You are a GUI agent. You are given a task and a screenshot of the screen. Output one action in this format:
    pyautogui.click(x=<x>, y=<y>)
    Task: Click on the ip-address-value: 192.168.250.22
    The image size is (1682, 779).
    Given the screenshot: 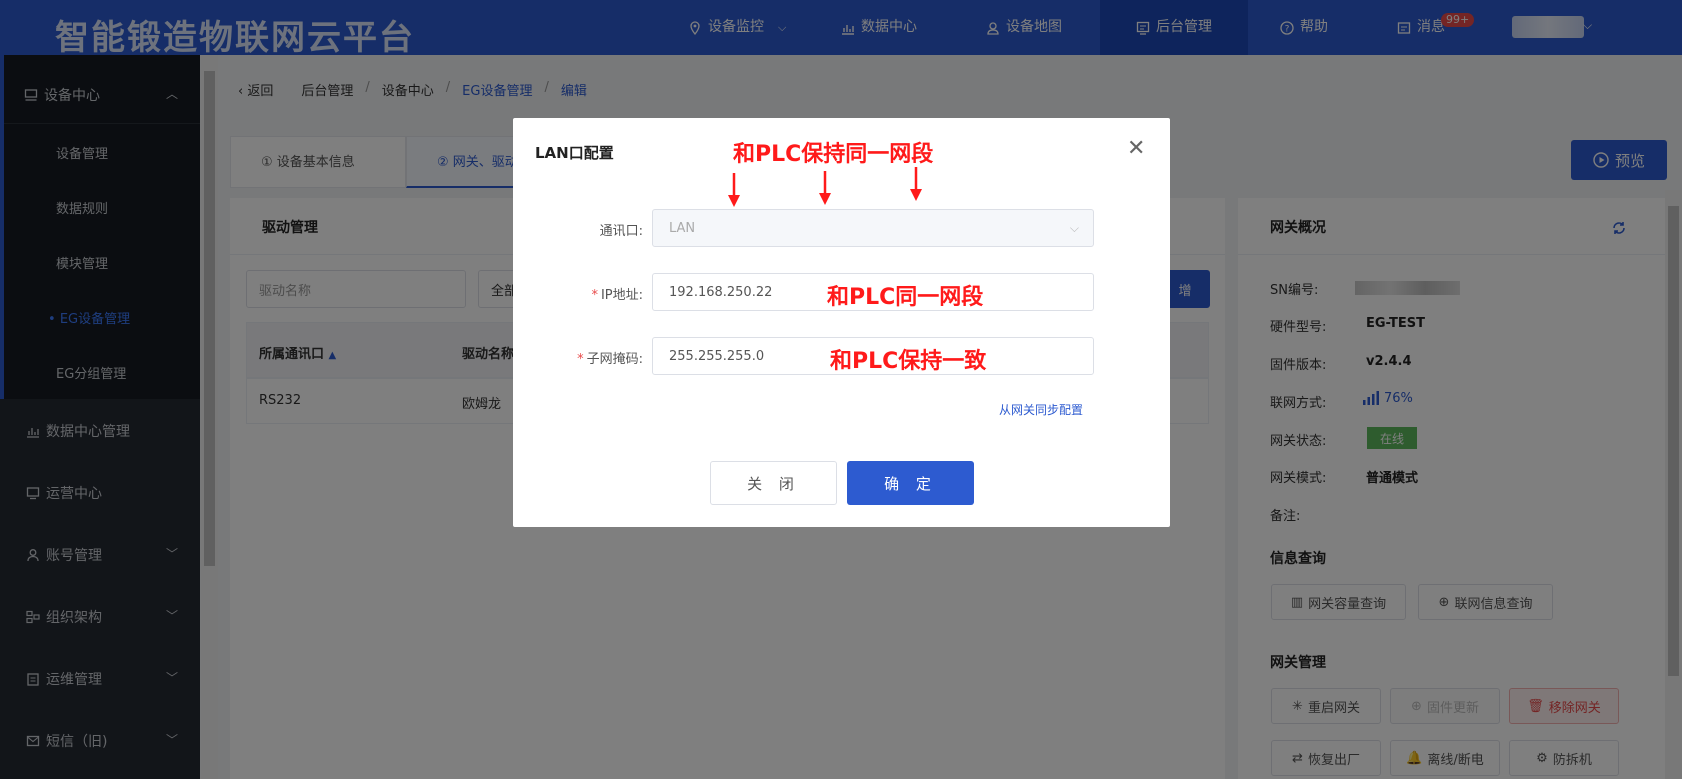 What is the action you would take?
    pyautogui.click(x=721, y=292)
    